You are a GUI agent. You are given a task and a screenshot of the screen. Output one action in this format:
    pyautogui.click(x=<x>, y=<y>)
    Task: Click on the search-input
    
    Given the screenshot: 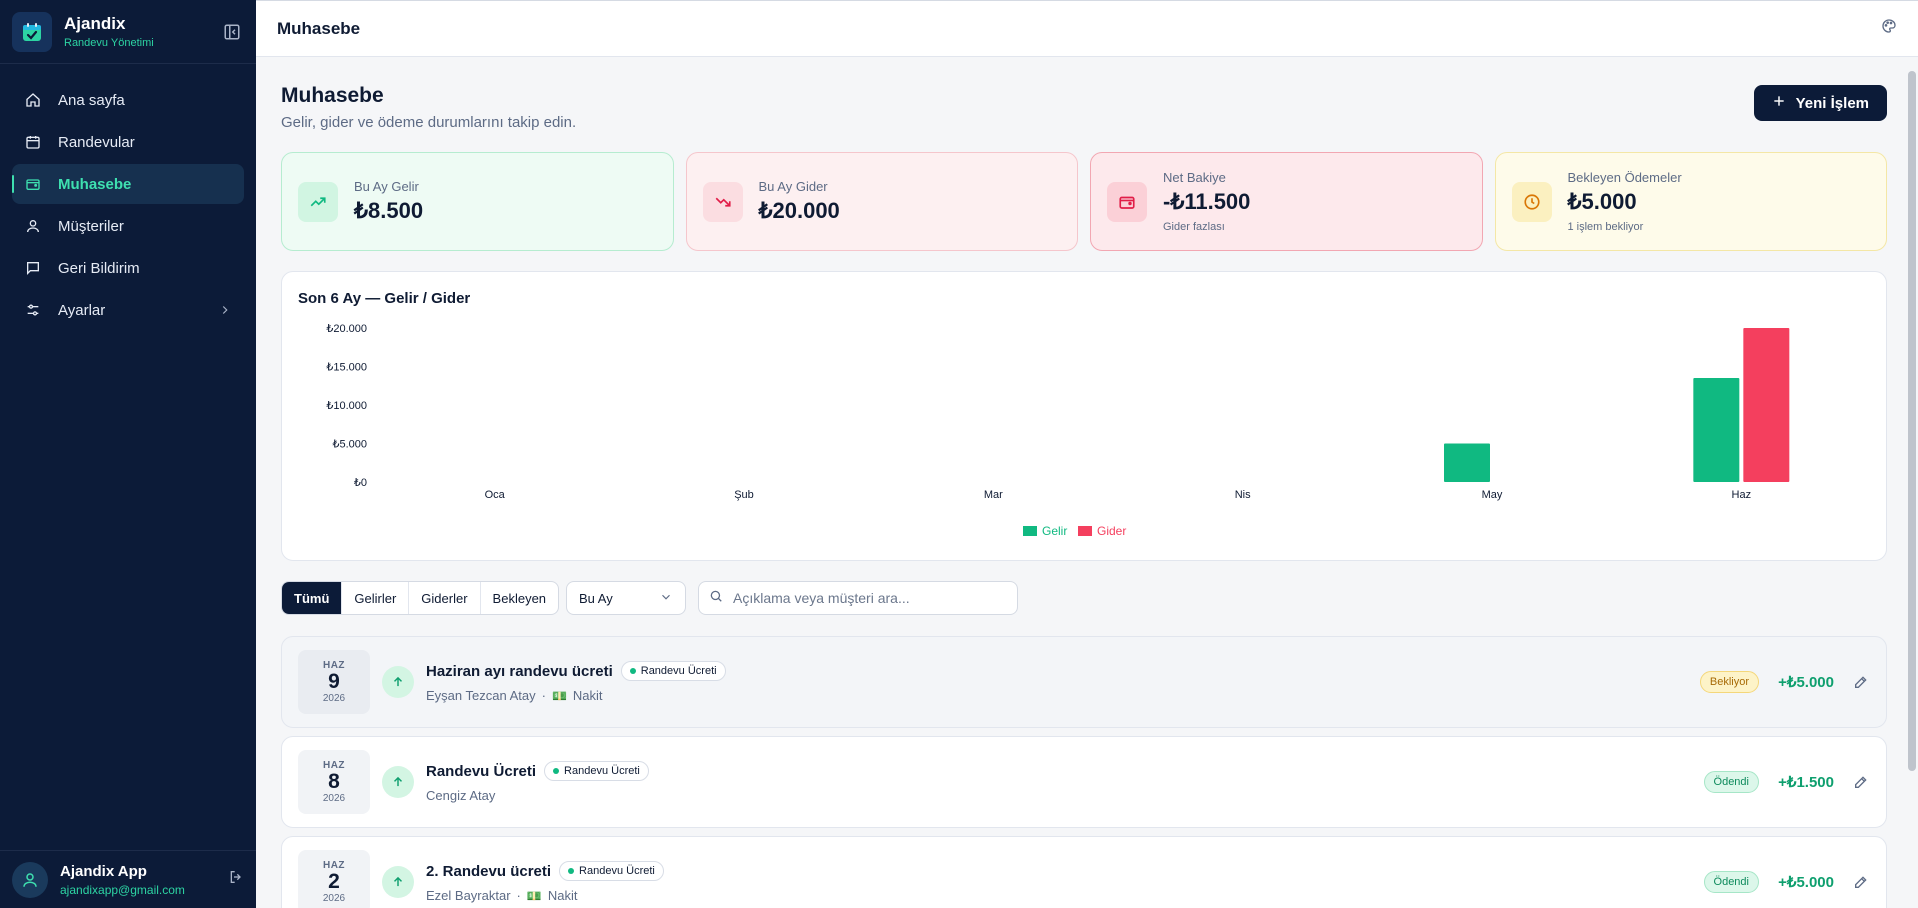 What is the action you would take?
    pyautogui.click(x=868, y=598)
    